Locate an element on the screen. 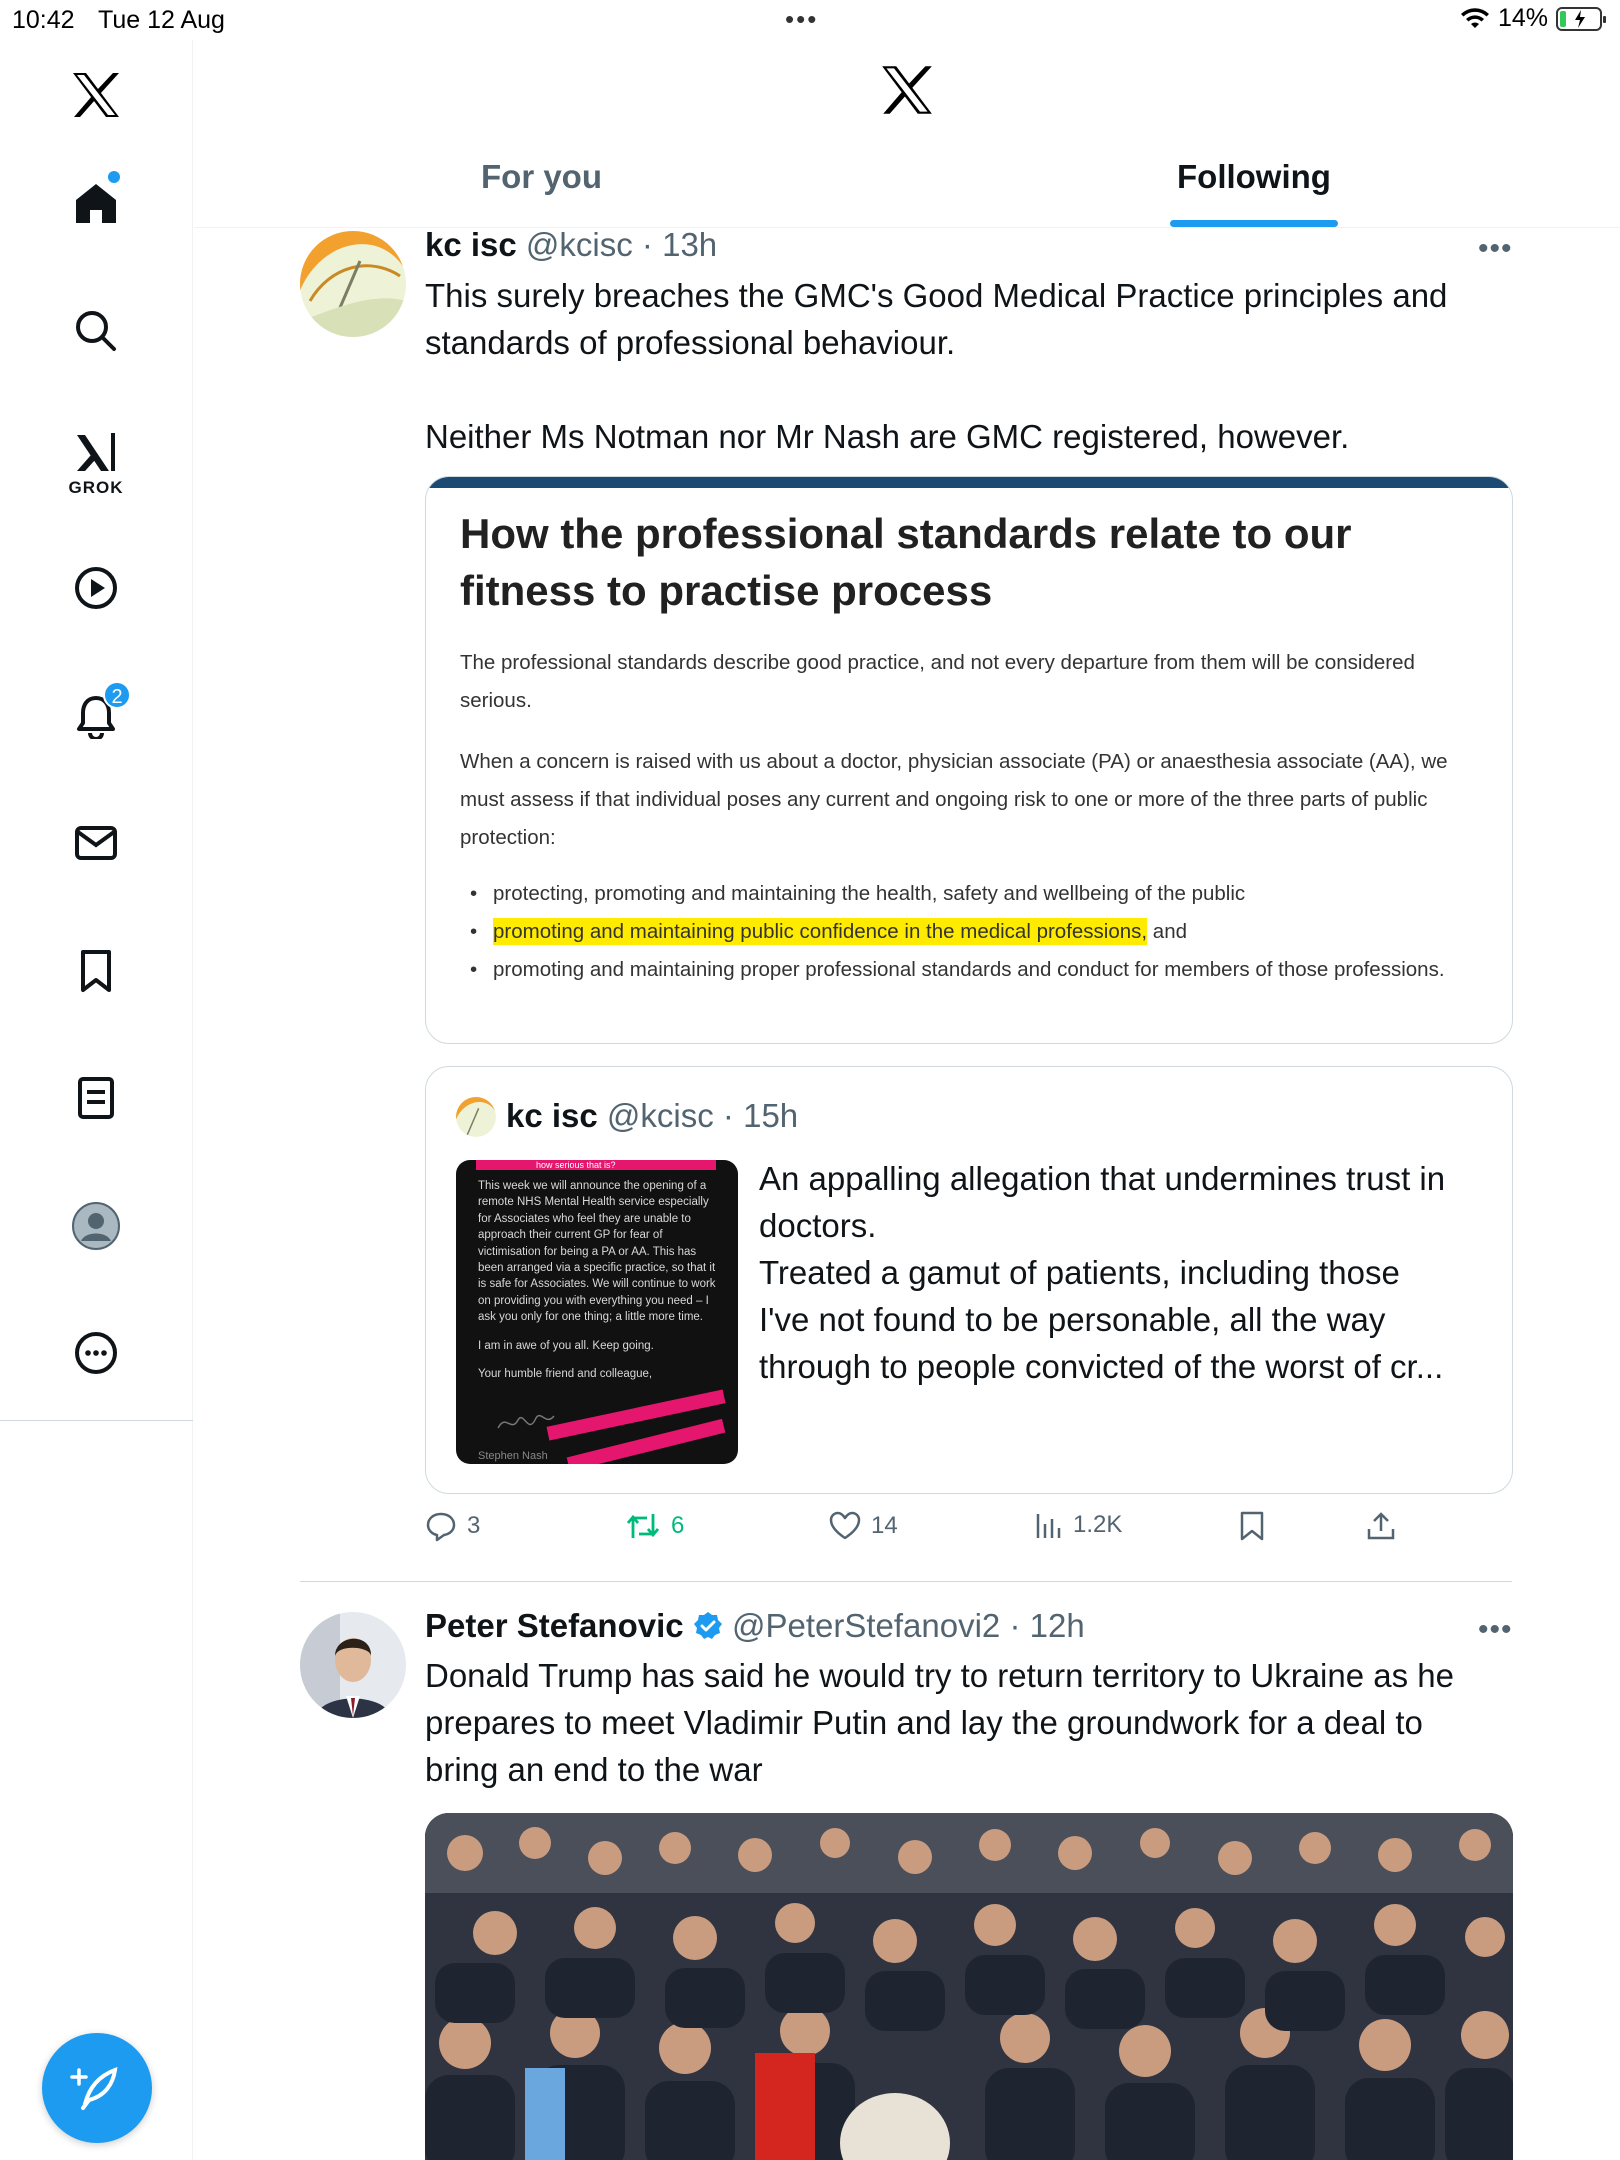 The width and height of the screenshot is (1620, 2160). sidebar-divider is located at coordinates (96, 1420).